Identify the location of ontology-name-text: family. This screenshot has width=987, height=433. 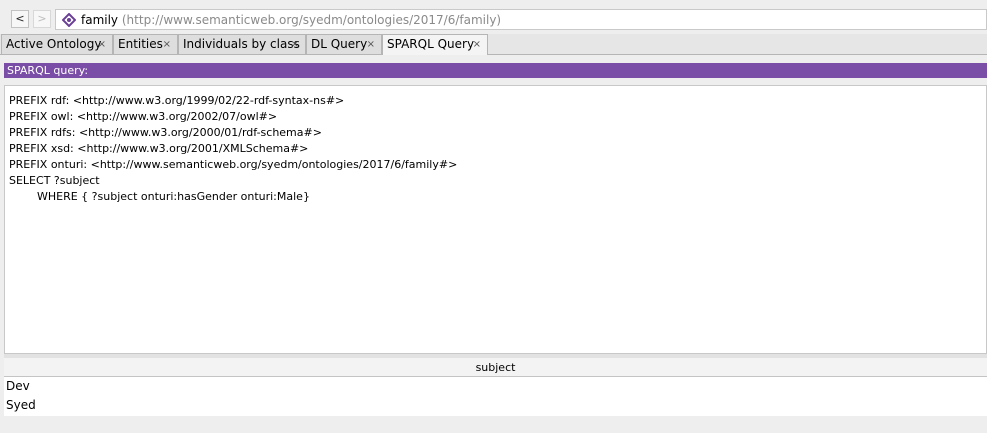
(100, 20).